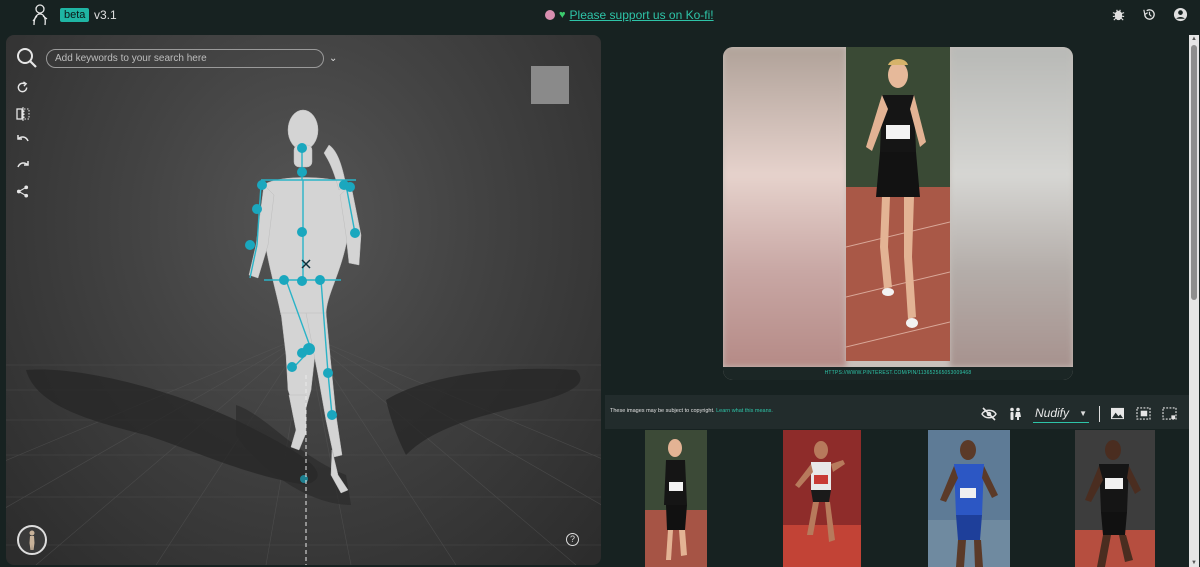 This screenshot has height=567, width=1200. I want to click on share-icon, so click(23, 193).